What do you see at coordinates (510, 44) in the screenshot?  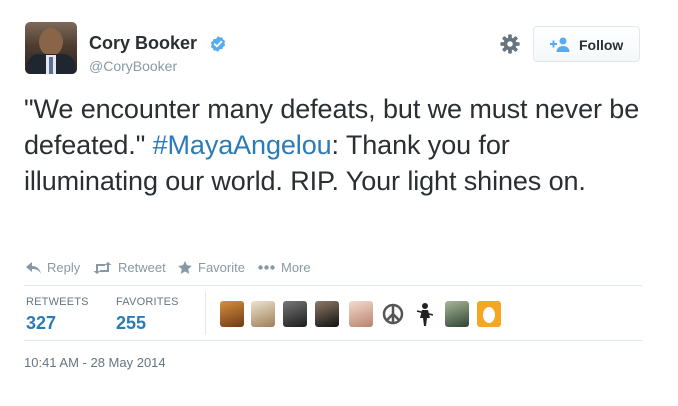 I see `gear-icon` at bounding box center [510, 44].